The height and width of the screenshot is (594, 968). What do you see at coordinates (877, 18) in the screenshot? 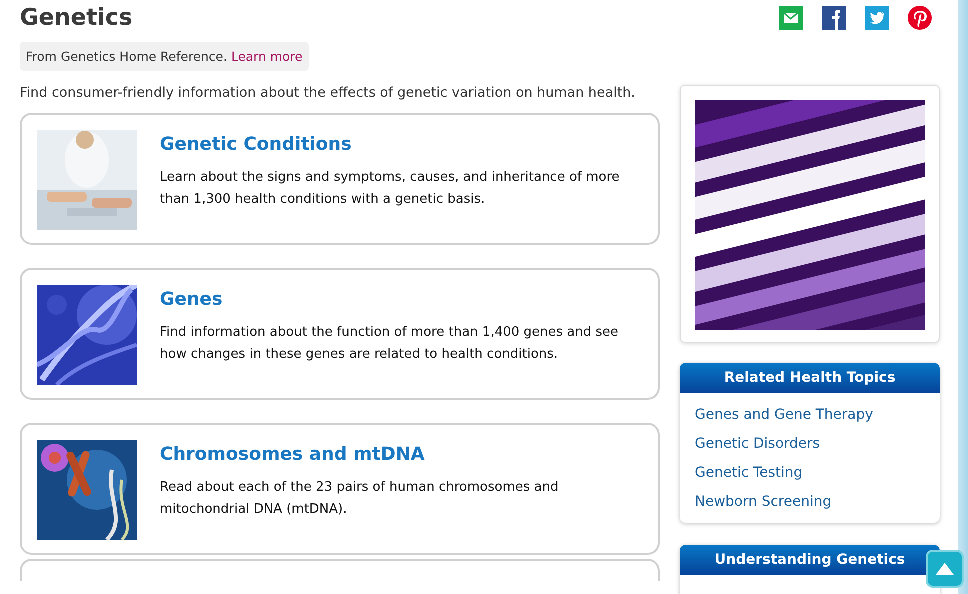
I see `twitter-icon` at bounding box center [877, 18].